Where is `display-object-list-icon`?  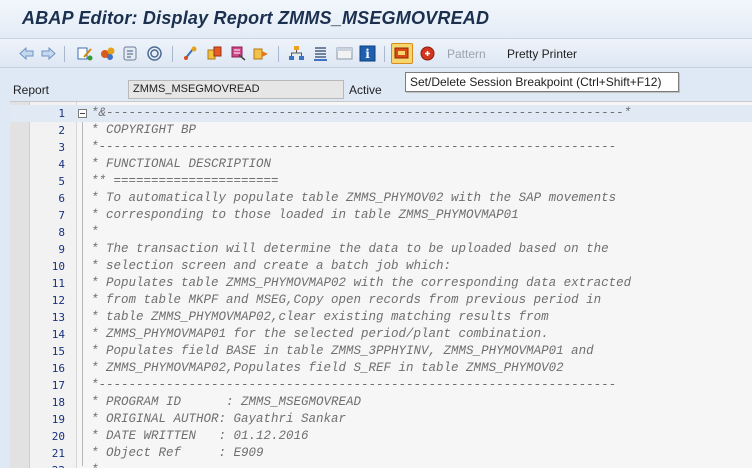
display-object-list-icon is located at coordinates (320, 53).